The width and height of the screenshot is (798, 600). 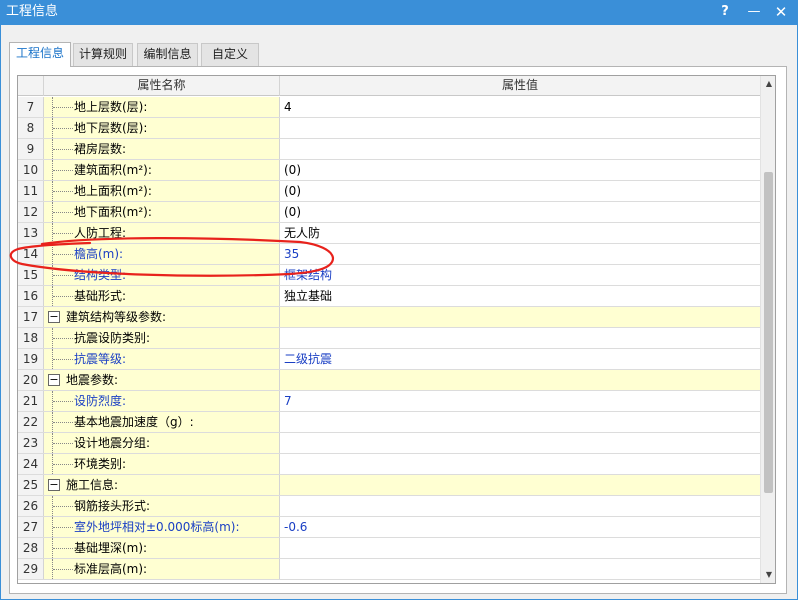 I want to click on table-row: 22 基本地震加速度（g）:, so click(x=389, y=422).